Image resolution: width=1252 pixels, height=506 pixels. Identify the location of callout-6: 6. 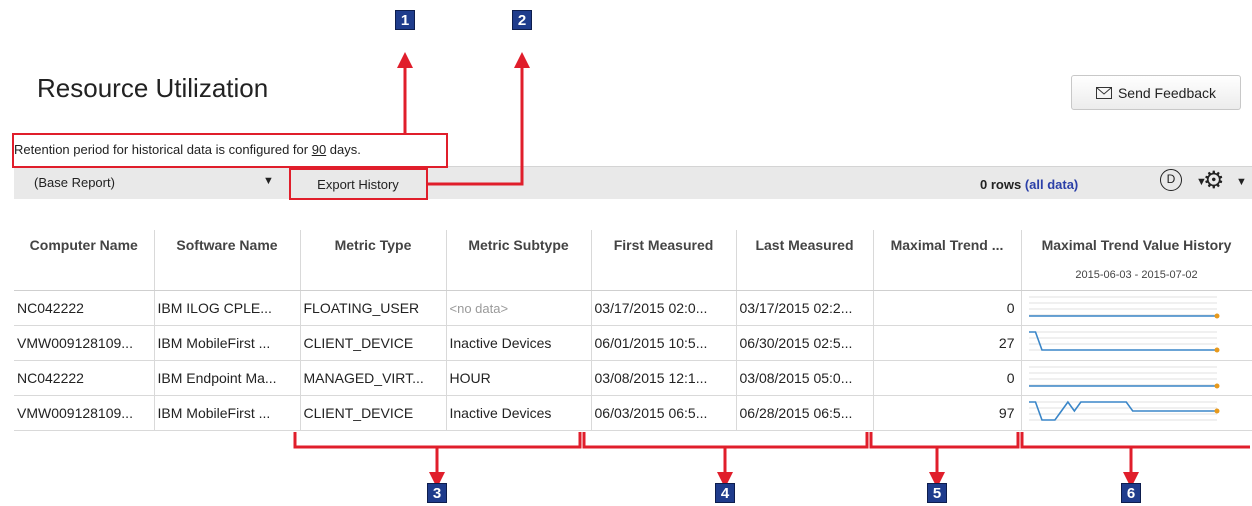
(1131, 493).